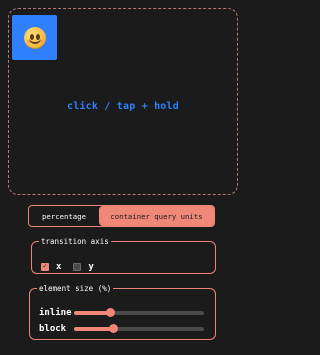 Image resolution: width=320 pixels, height=355 pixels. Describe the element at coordinates (139, 328) in the screenshot. I see `block-slider` at that location.